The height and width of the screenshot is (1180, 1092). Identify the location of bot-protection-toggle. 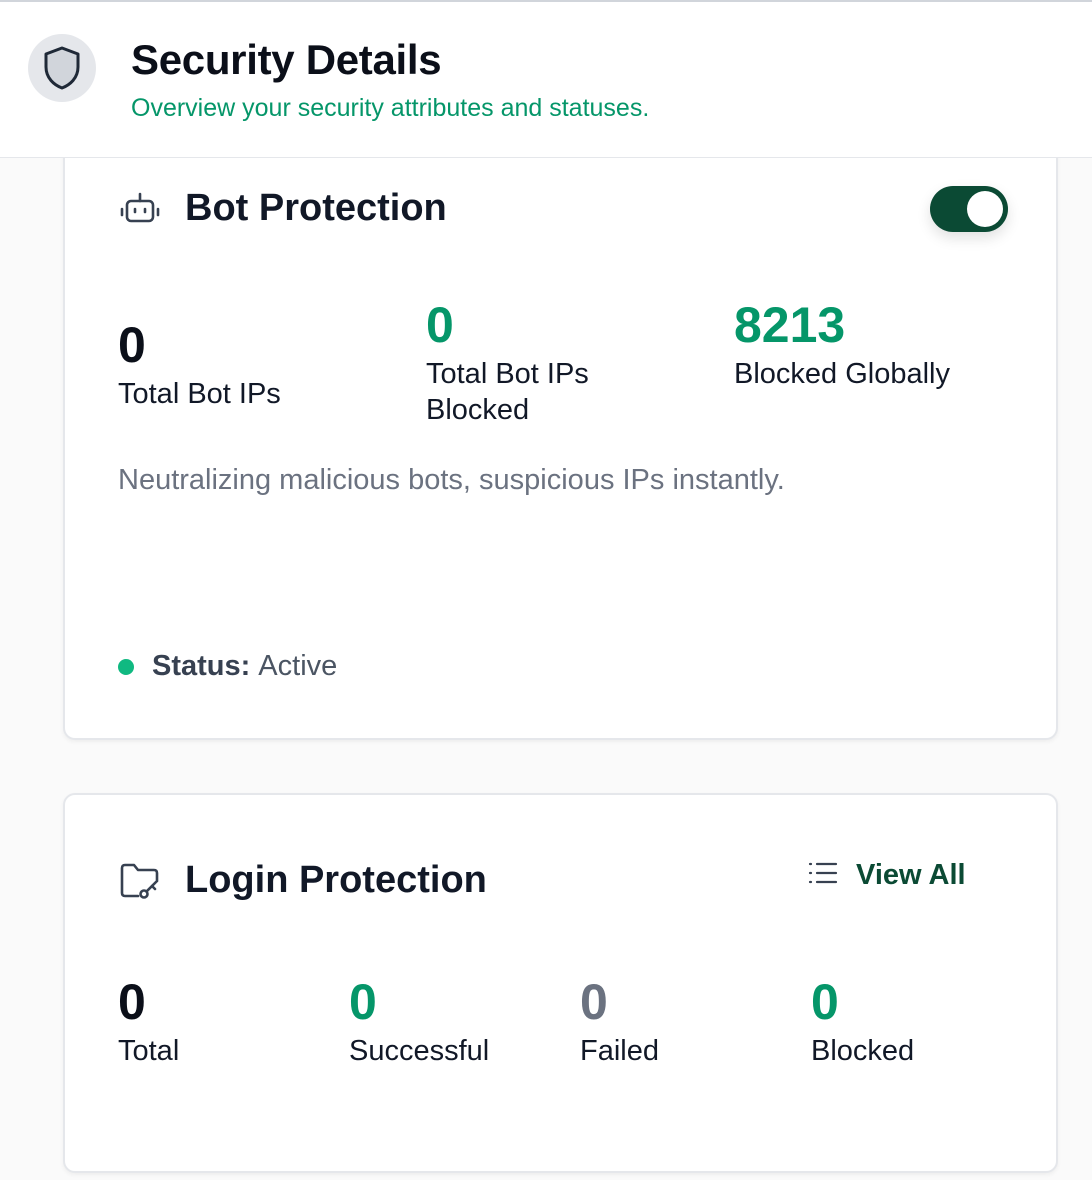
(969, 209).